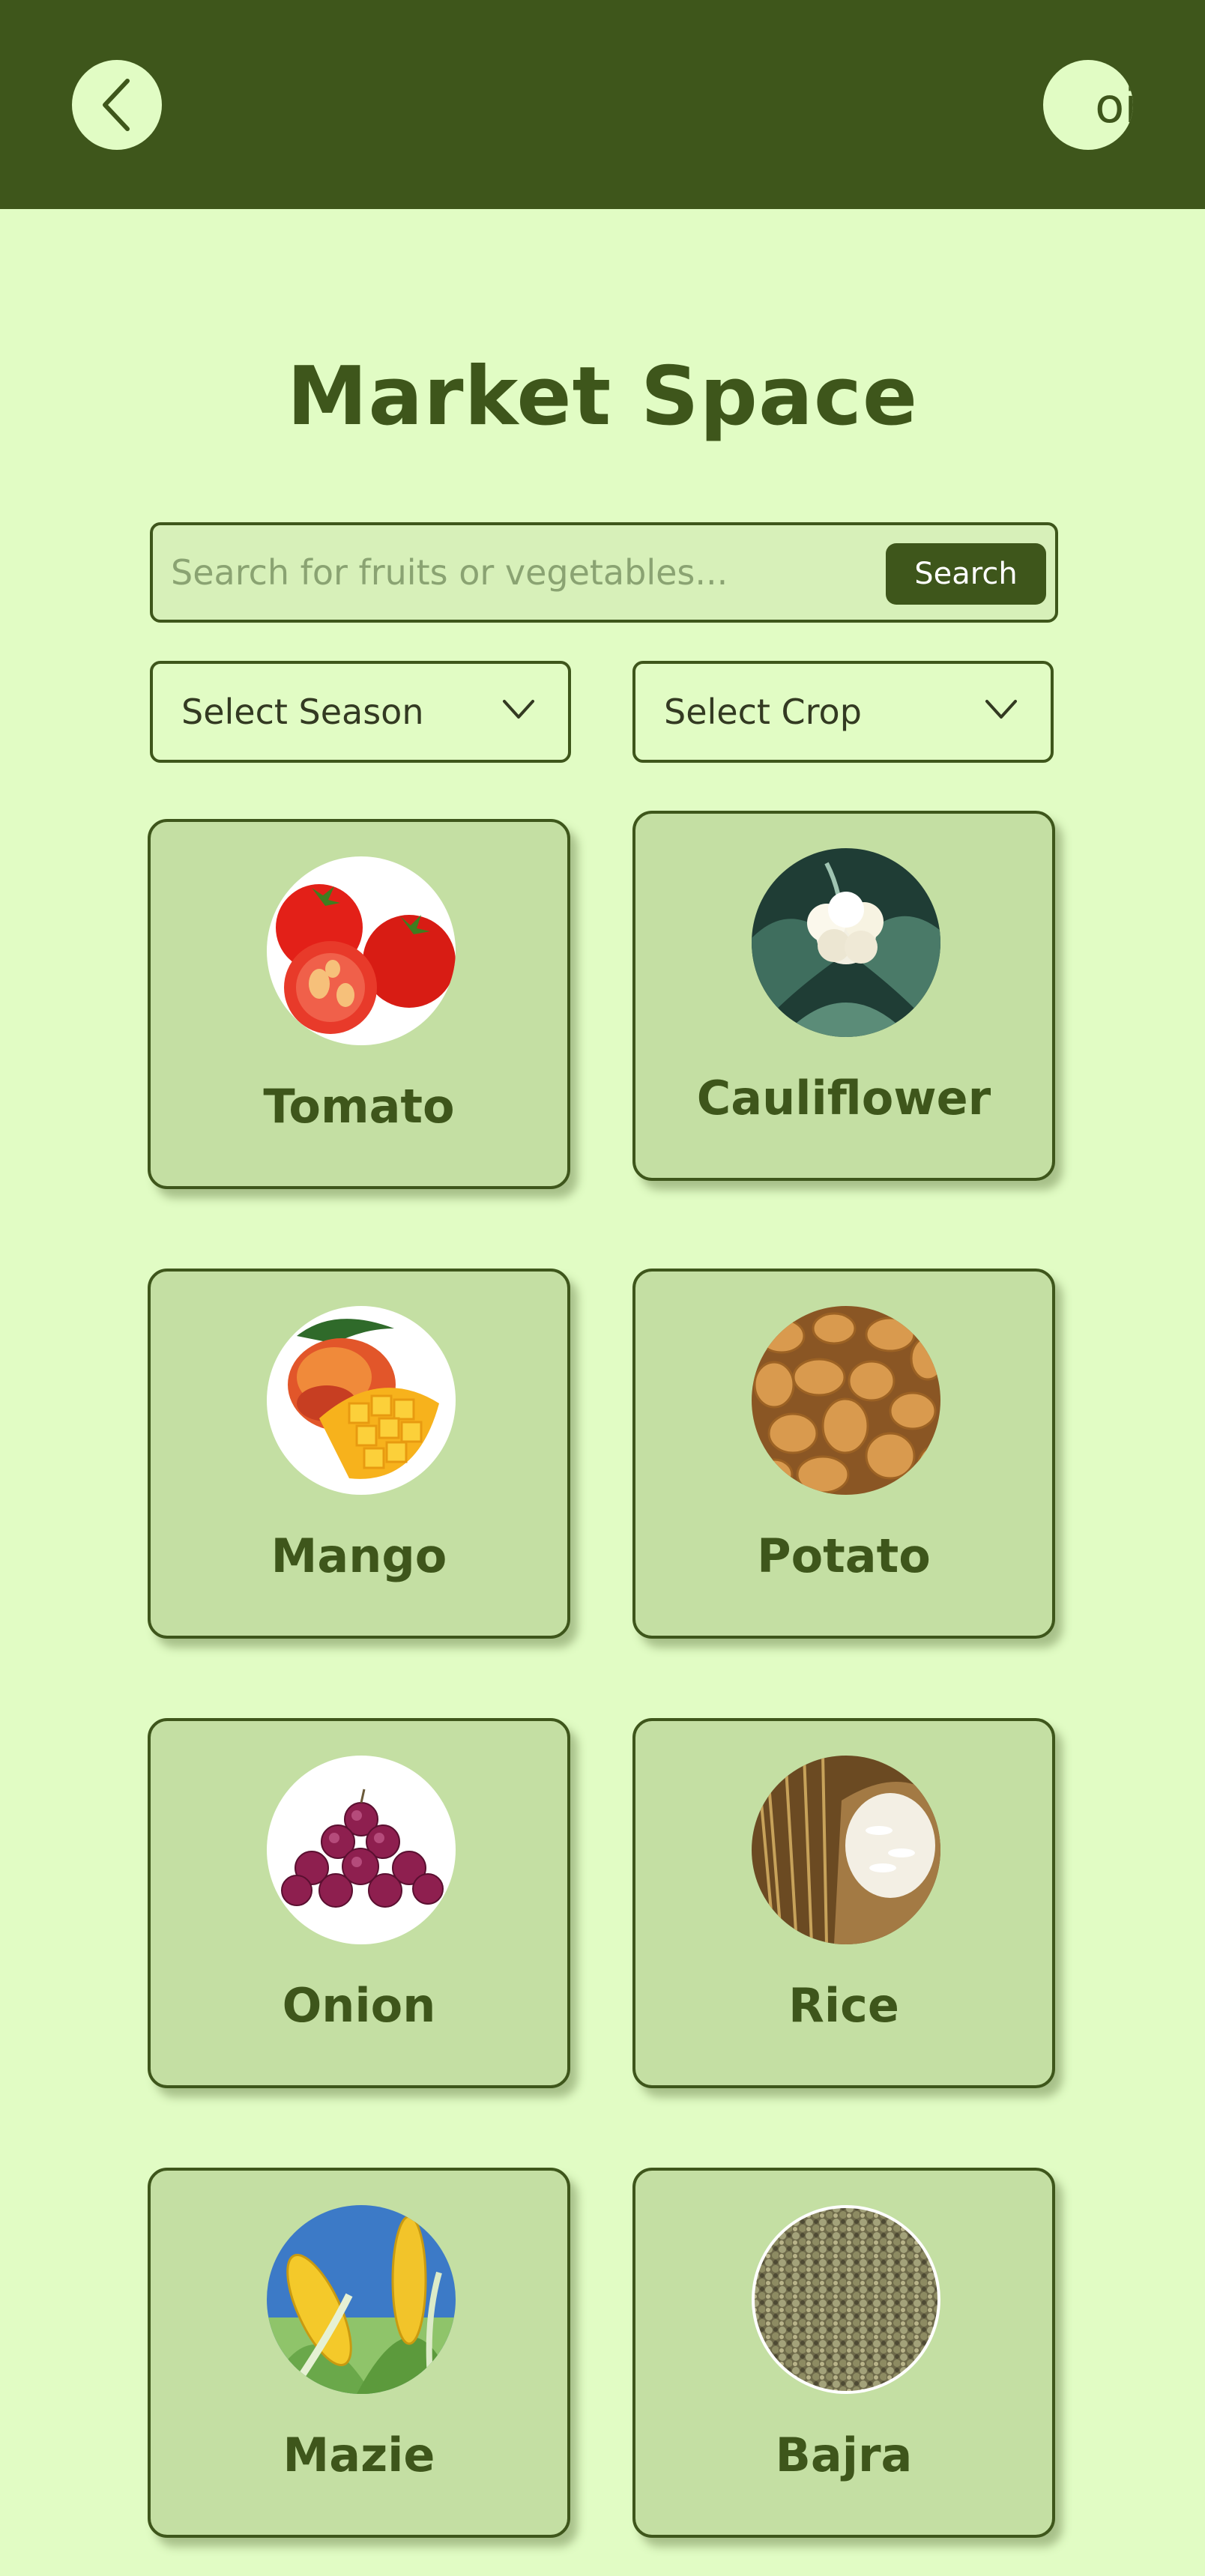  Describe the element at coordinates (302, 712) in the screenshot. I see `season-select-label: Select Season` at that location.